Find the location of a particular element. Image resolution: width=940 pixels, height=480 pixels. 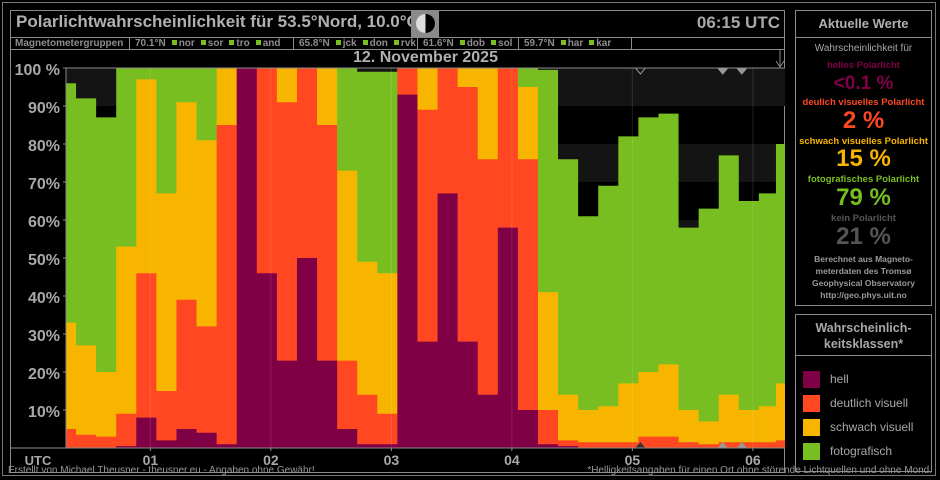

legend-item-hell: hell is located at coordinates (826, 379).